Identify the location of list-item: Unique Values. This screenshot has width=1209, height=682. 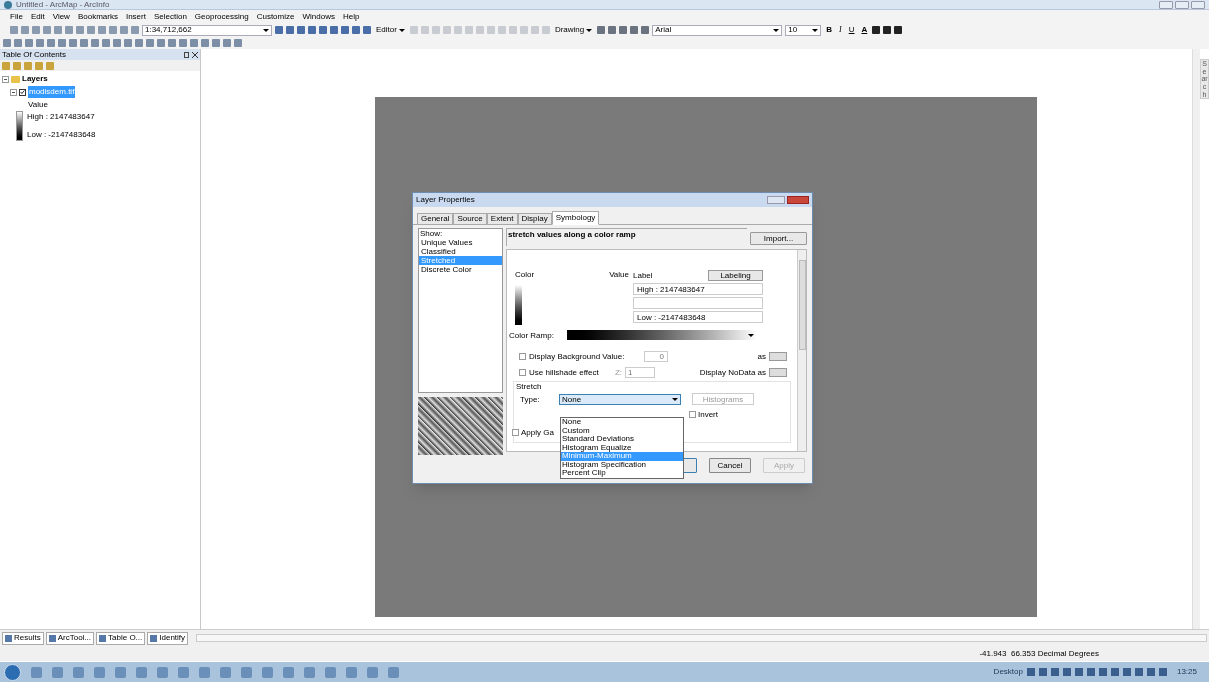
(460, 242).